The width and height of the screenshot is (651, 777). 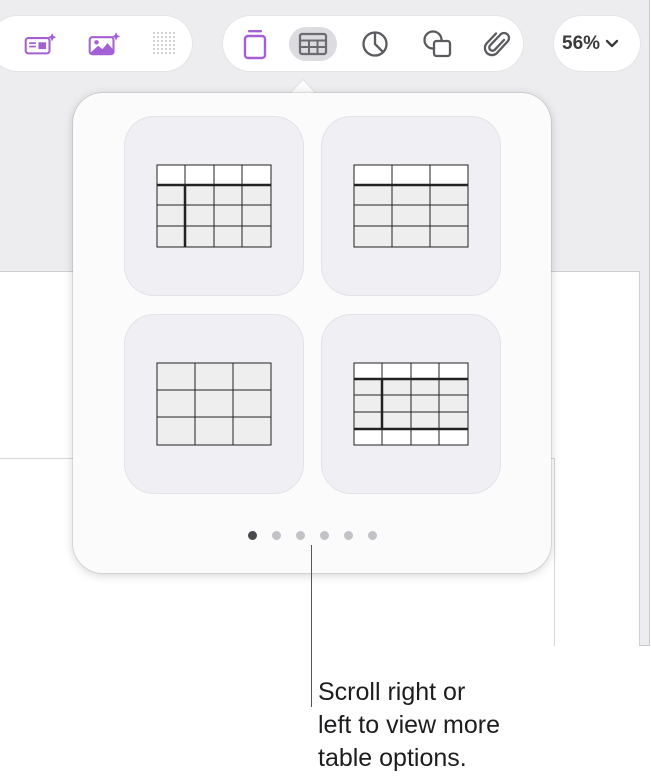 I want to click on table-icon, so click(x=313, y=44).